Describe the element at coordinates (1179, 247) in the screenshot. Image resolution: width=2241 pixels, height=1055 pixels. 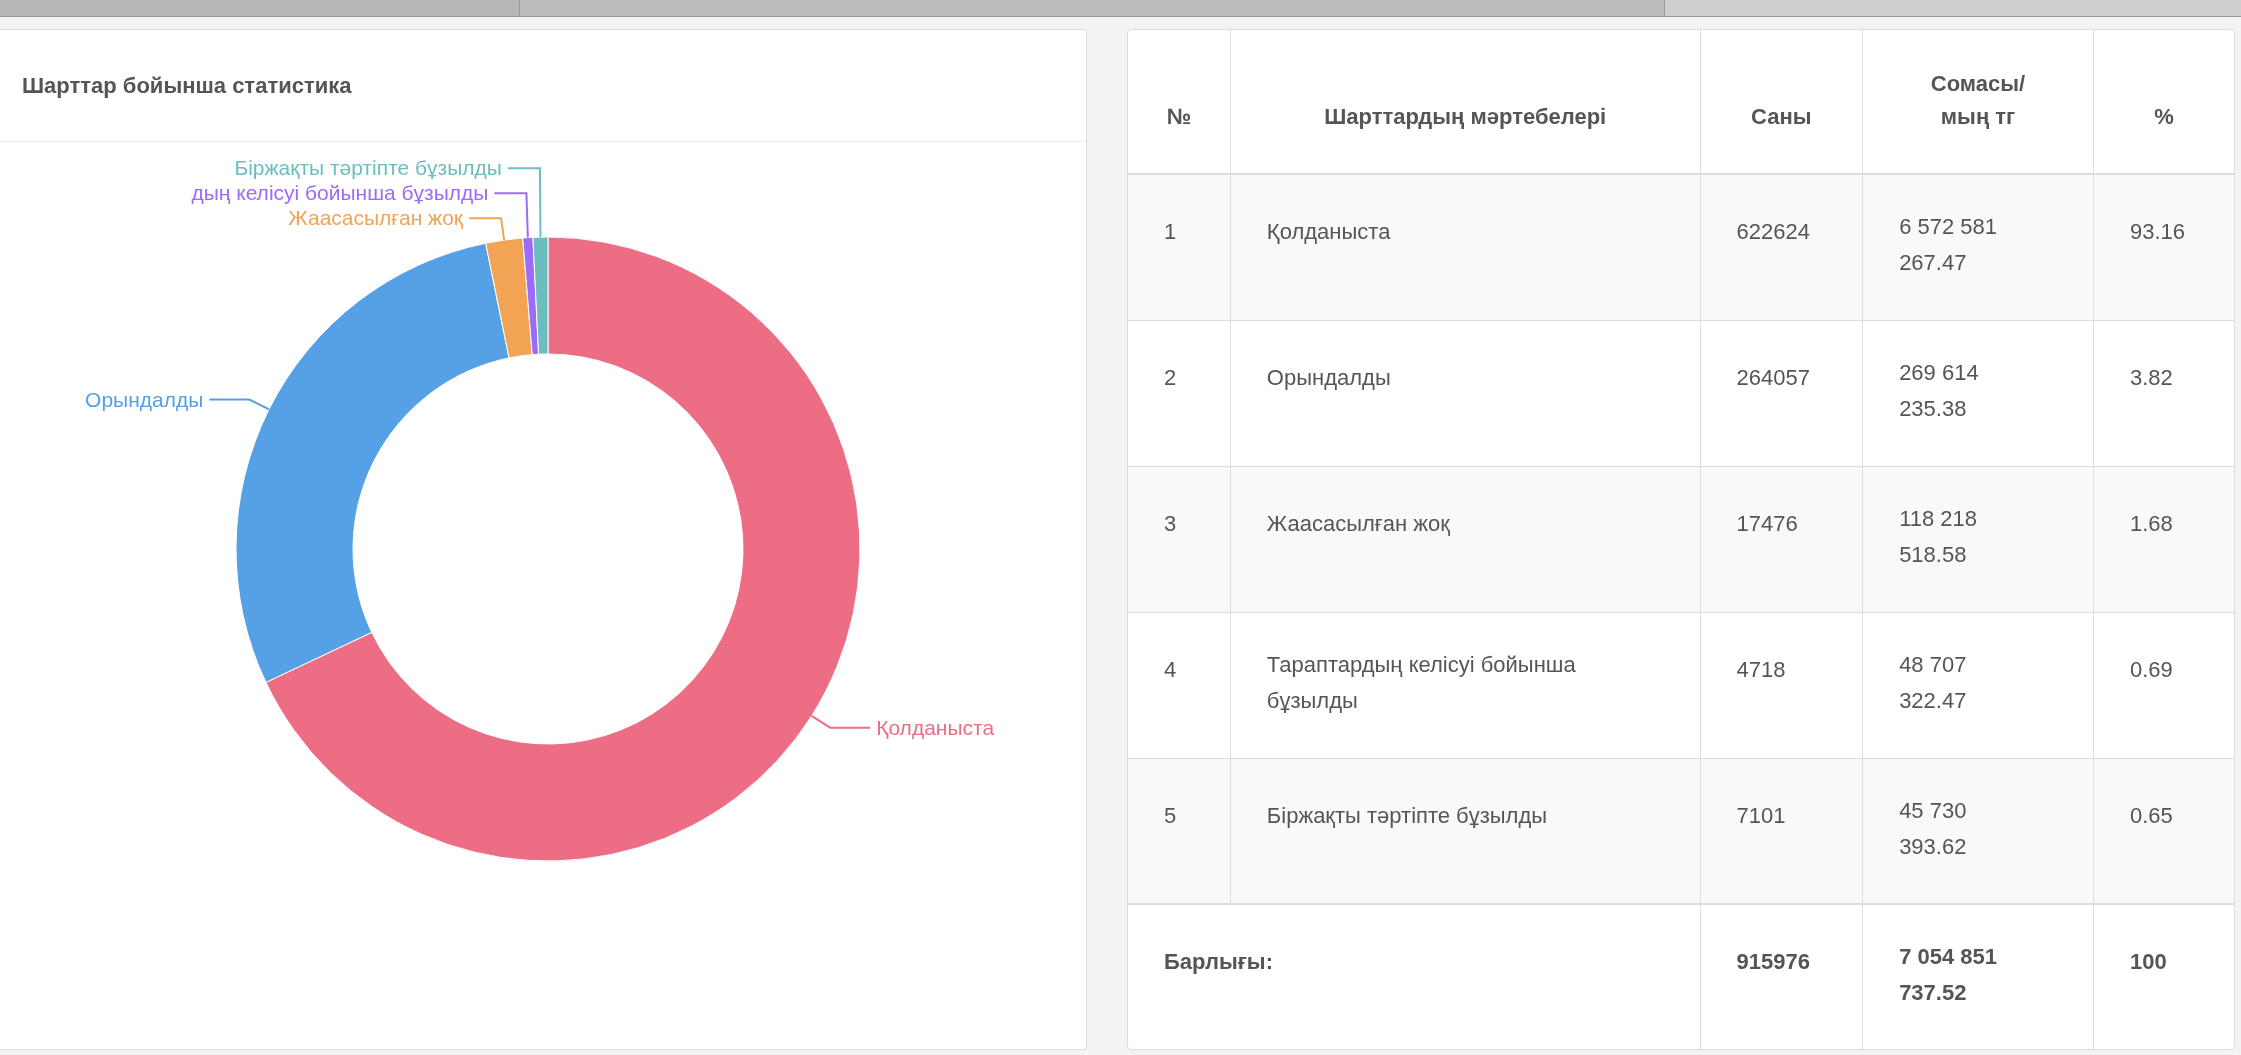
I see `table-cell: 1` at that location.